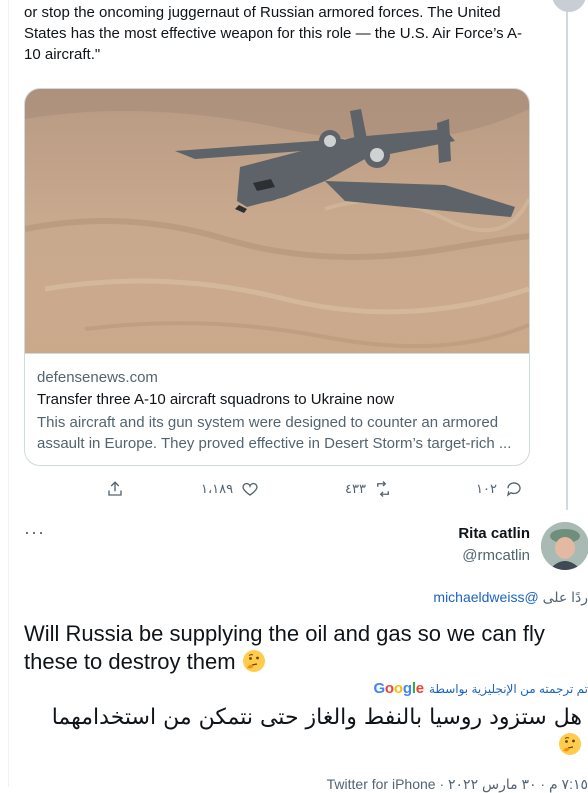  I want to click on avatar-photo, so click(564, 546).